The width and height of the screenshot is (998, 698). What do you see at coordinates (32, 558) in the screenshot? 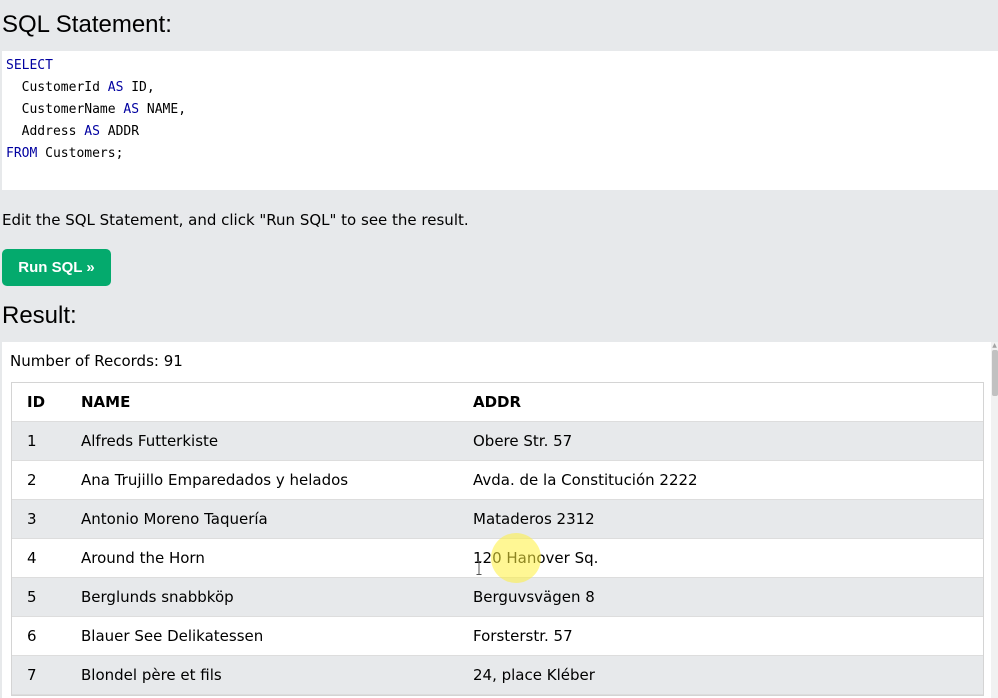
I see `cell-id: 4` at bounding box center [32, 558].